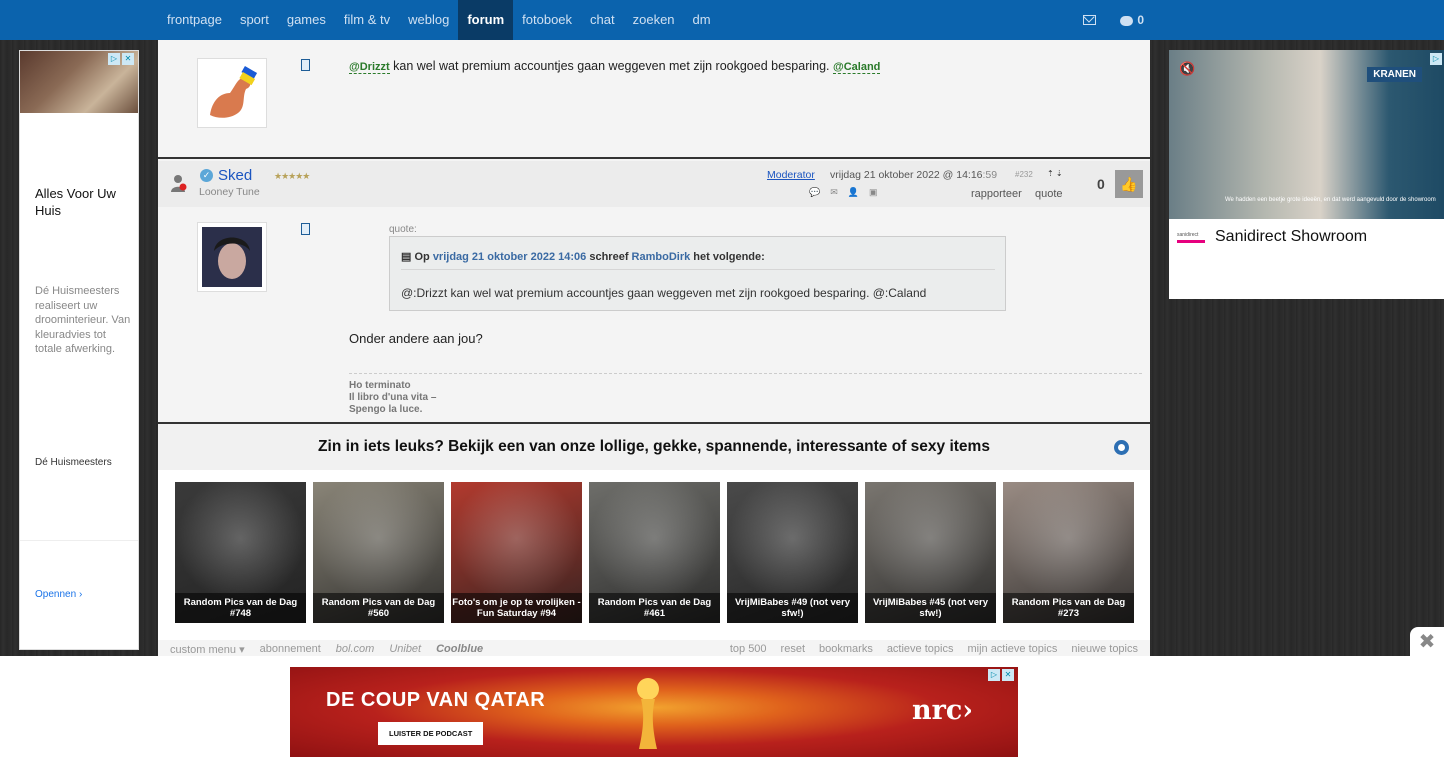 This screenshot has width=1444, height=757. Describe the element at coordinates (1187, 69) in the screenshot. I see `mute-icon: 🔇` at that location.